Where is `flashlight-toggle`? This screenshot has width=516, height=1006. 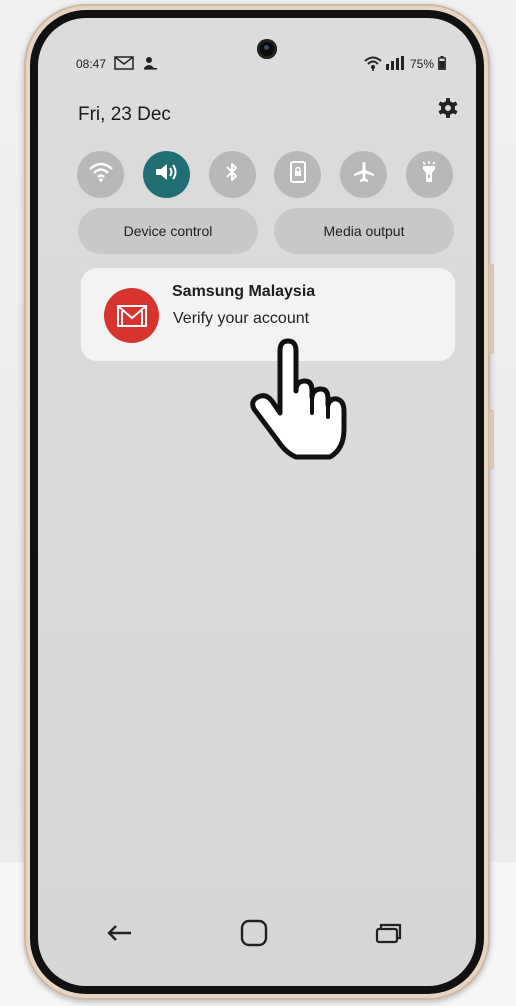
flashlight-toggle is located at coordinates (429, 174).